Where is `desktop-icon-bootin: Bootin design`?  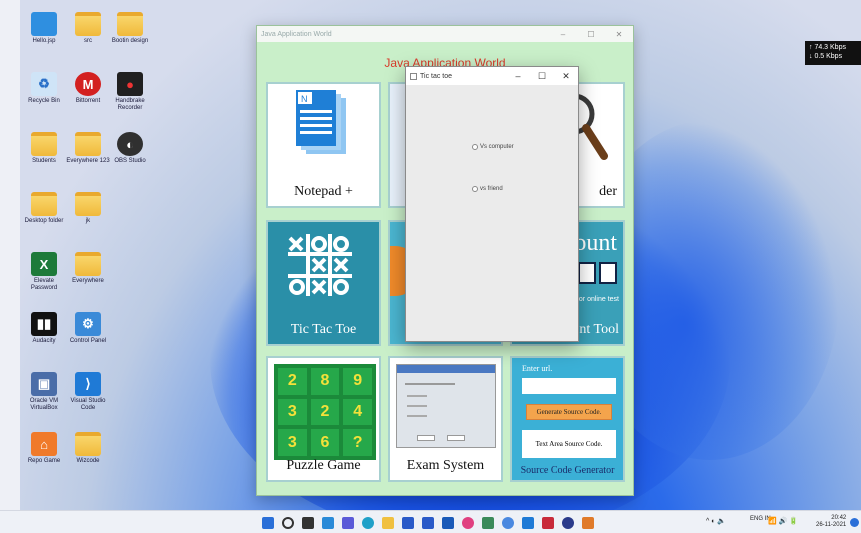 desktop-icon-bootin: Bootin design is located at coordinates (130, 28).